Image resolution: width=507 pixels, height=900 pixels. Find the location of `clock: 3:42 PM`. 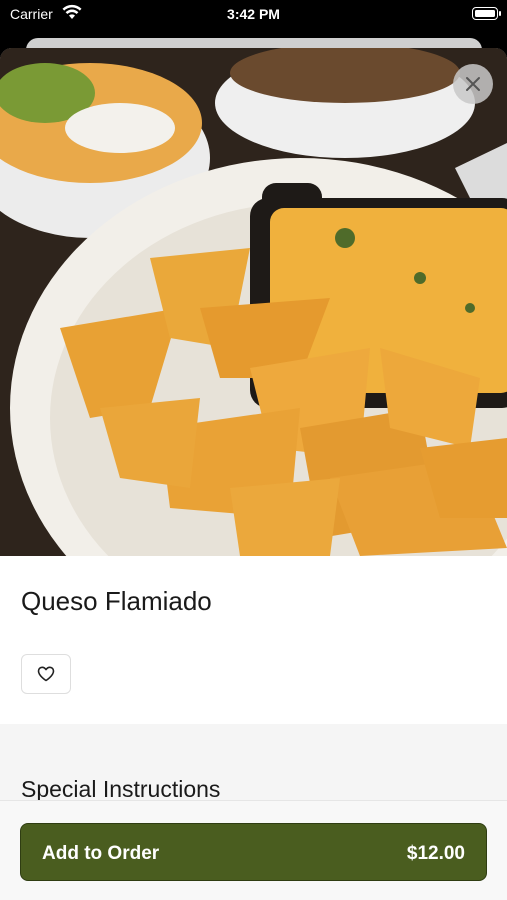

clock: 3:42 PM is located at coordinates (253, 14).